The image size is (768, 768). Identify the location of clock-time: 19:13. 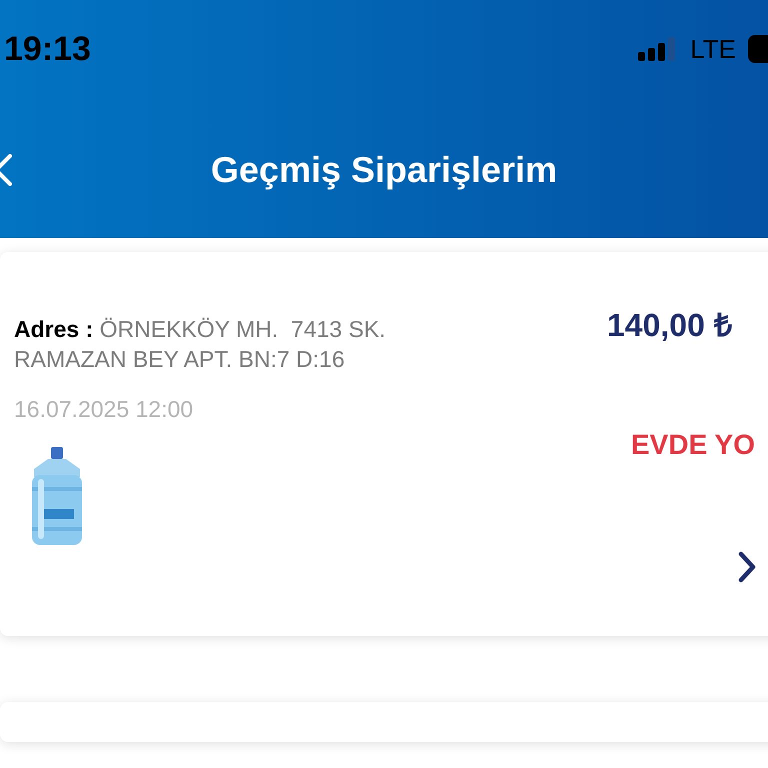
(47, 49).